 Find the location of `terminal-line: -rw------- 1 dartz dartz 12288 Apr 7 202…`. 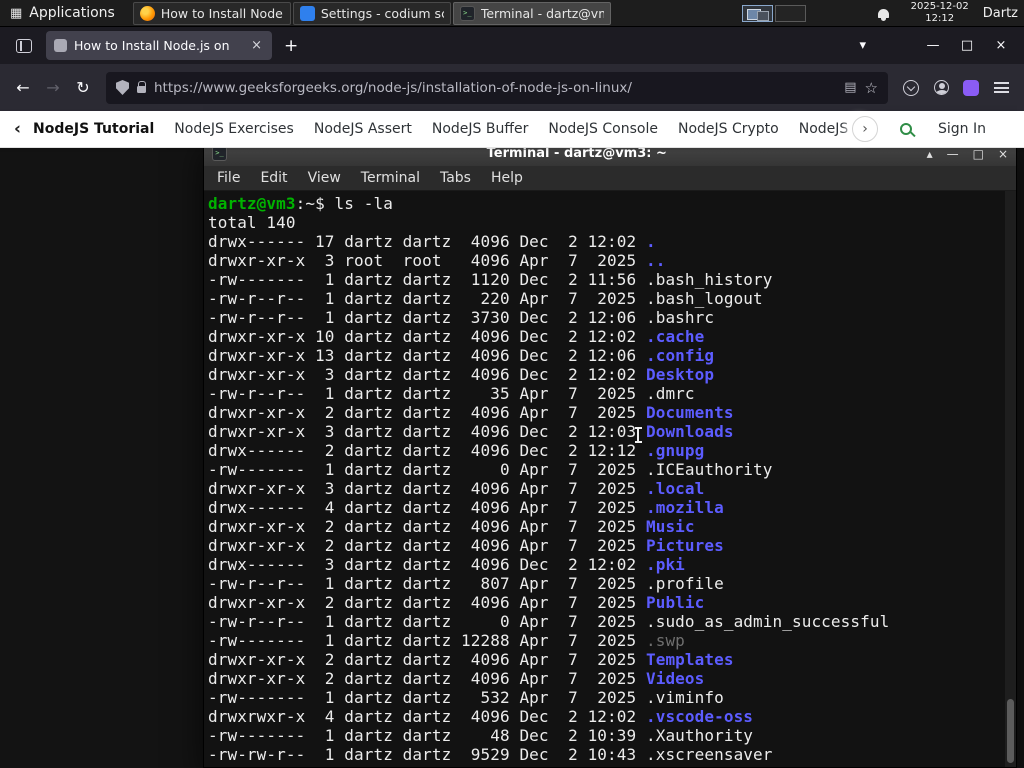

terminal-line: -rw------- 1 dartz dartz 12288 Apr 7 202… is located at coordinates (446, 640).